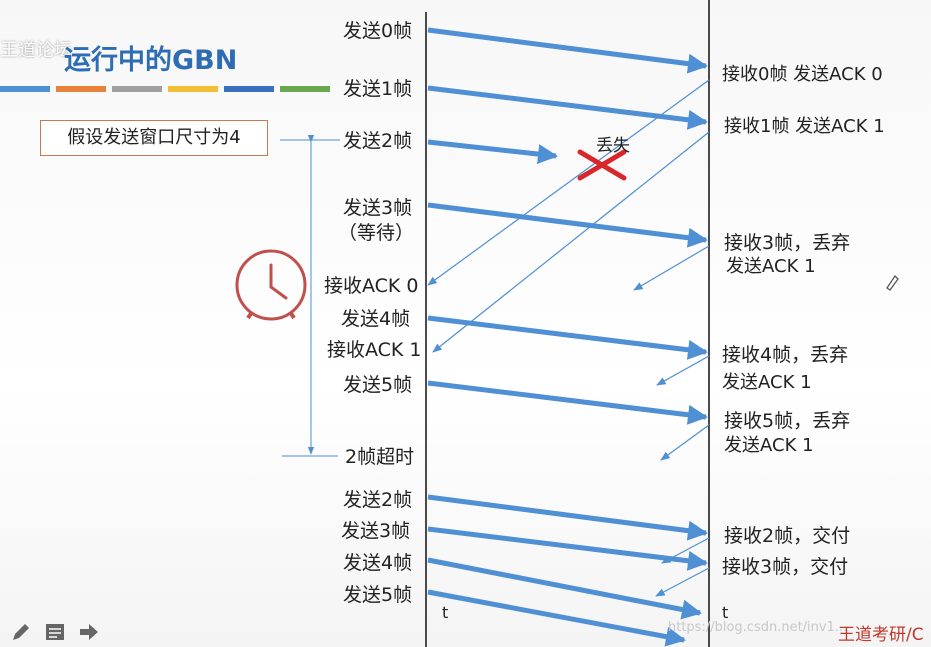 This screenshot has height=647, width=931. Describe the element at coordinates (371, 286) in the screenshot. I see `sender-label-ack0: 接收ACK 0` at that location.